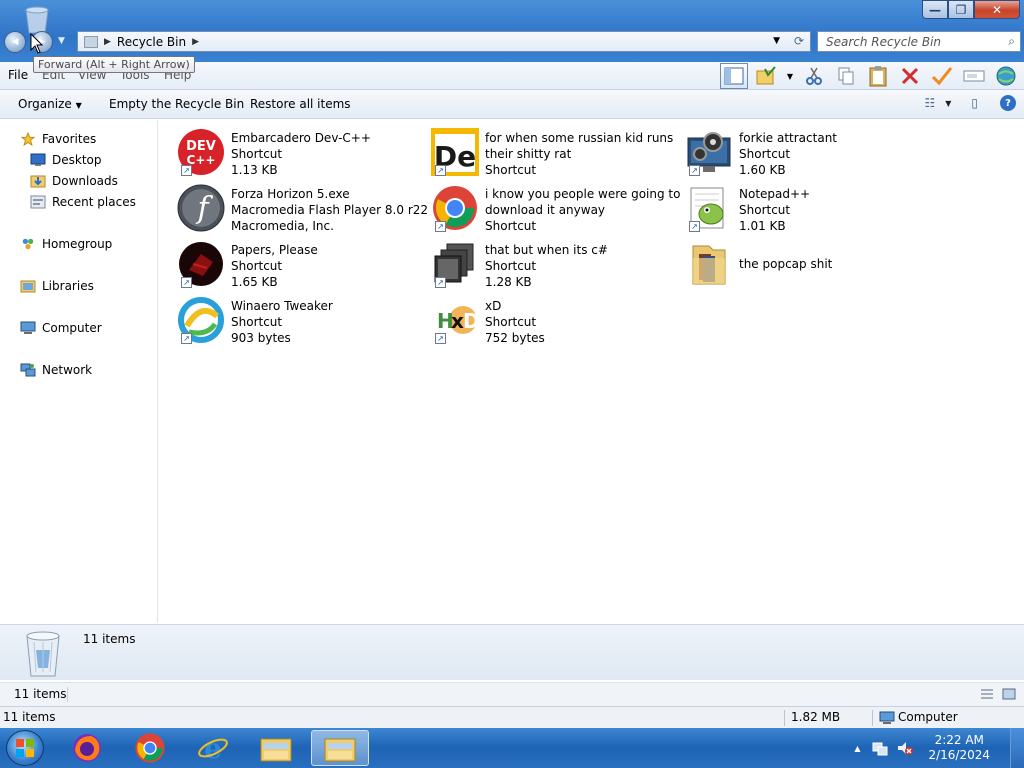 The image size is (1024, 768). Describe the element at coordinates (959, 748) in the screenshot. I see `clock: 2:22 AM 2/16/2024` at that location.